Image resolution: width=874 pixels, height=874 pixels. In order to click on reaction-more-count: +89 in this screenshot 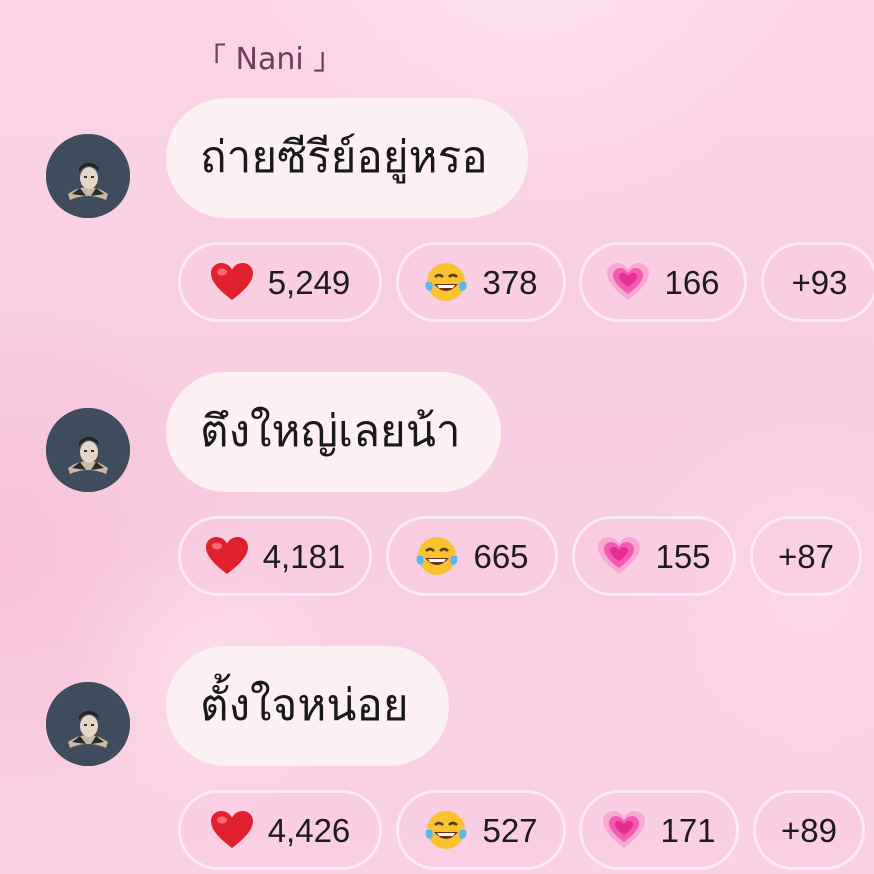, I will do `click(809, 830)`.